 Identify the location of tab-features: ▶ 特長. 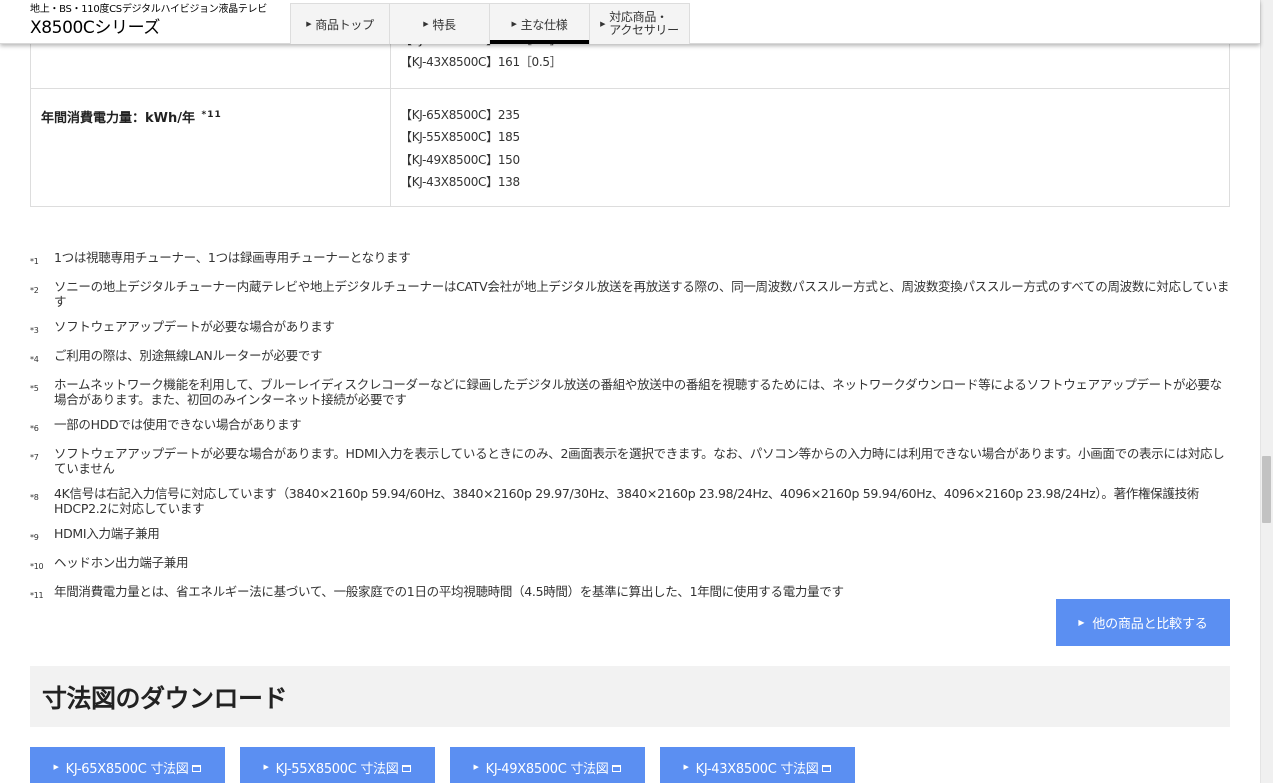
(440, 23).